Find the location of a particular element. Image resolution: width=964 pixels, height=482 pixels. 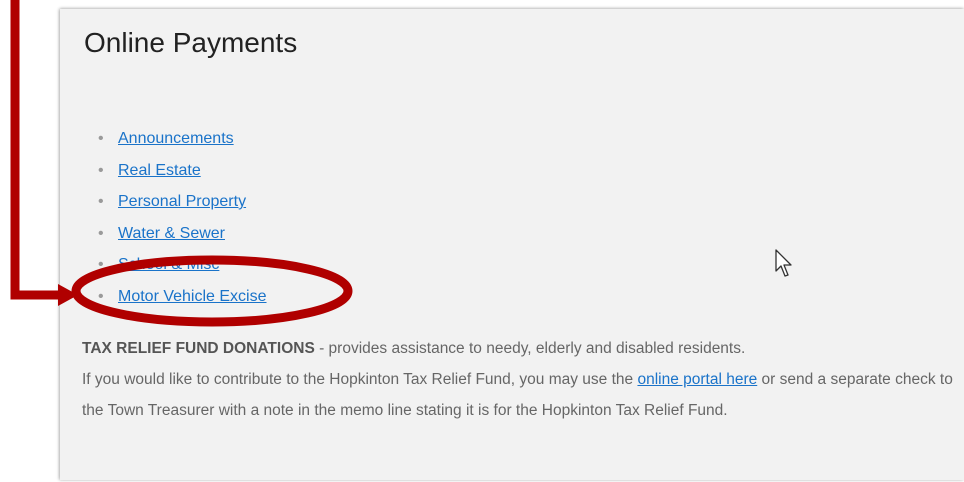

list-item: • Water & Sewer is located at coordinates (182, 236).